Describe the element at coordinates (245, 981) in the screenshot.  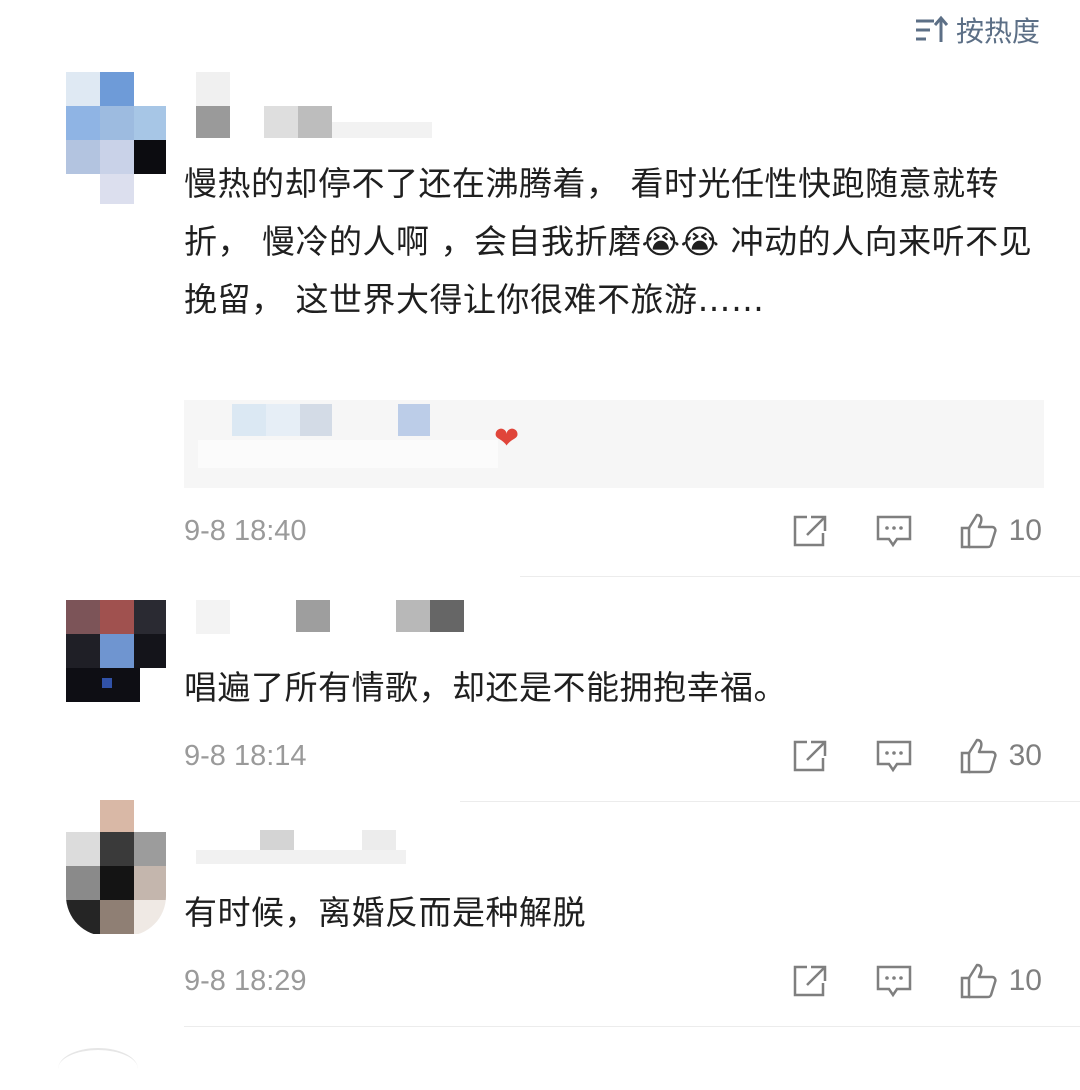
I see `comment-time: 9-8 18:29` at that location.